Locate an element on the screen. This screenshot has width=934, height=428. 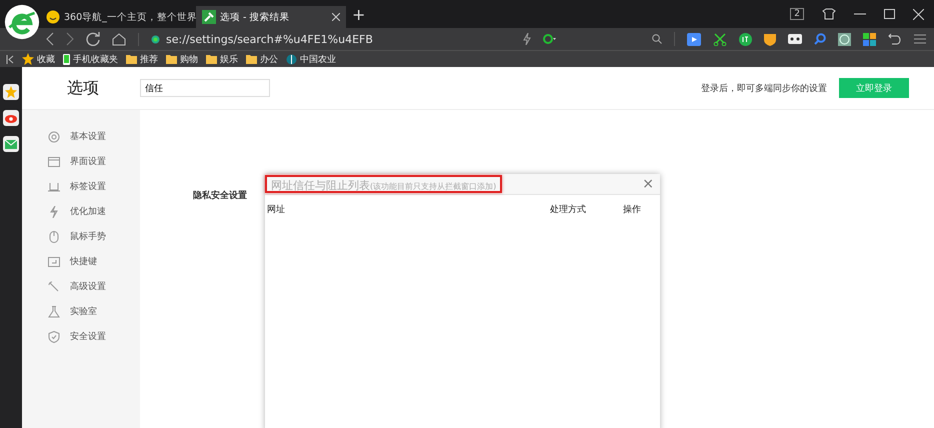
sidebar-item: 安全设置 is located at coordinates (81, 336).